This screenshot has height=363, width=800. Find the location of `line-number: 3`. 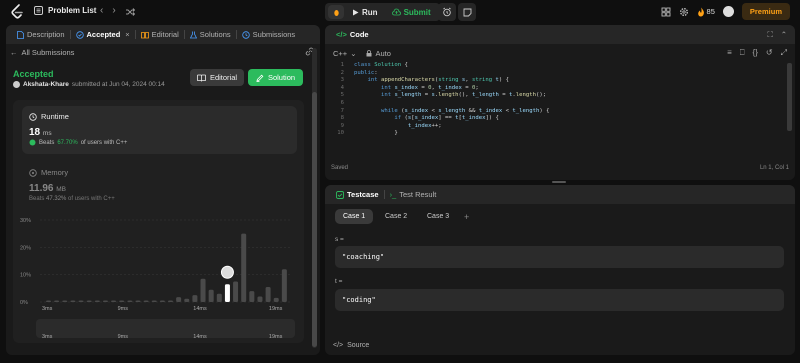

line-number: 3 is located at coordinates (342, 80).